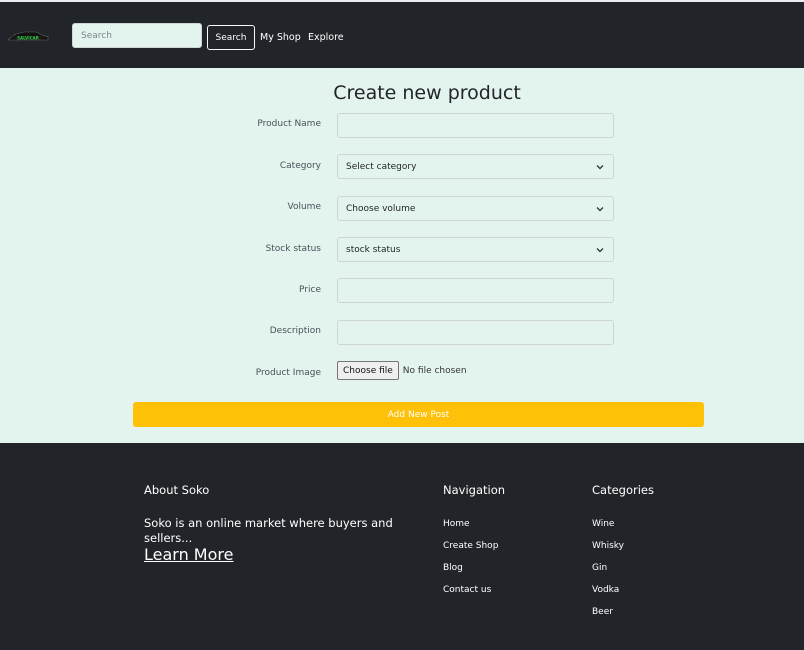  Describe the element at coordinates (608, 596) in the screenshot. I see `list-item: Vodka` at that location.